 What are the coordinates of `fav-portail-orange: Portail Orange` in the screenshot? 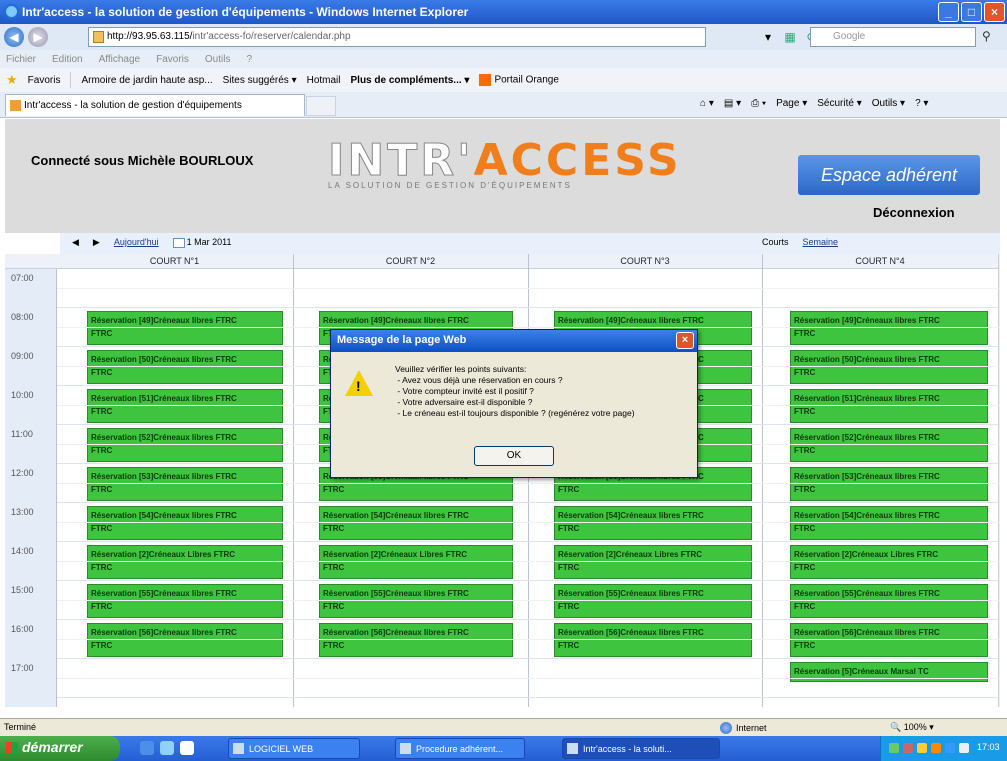 It's located at (519, 80).